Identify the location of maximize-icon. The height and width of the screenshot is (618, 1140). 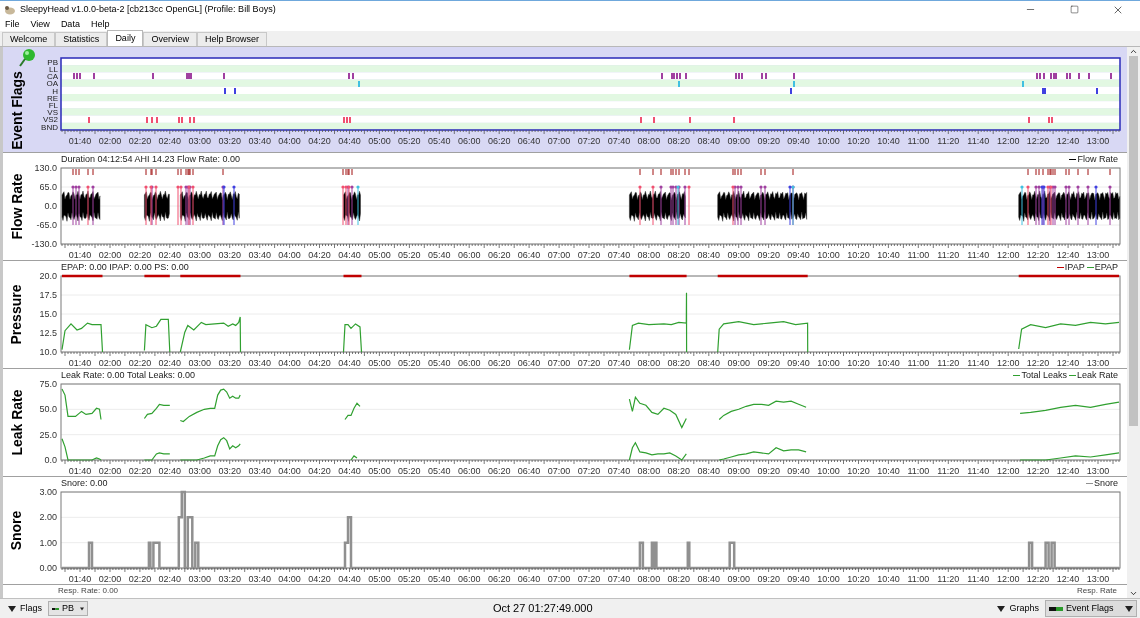
(1074, 9).